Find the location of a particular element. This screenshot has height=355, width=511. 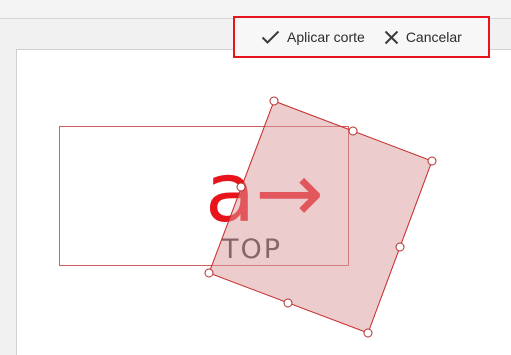

crop-handle-left is located at coordinates (241, 187).